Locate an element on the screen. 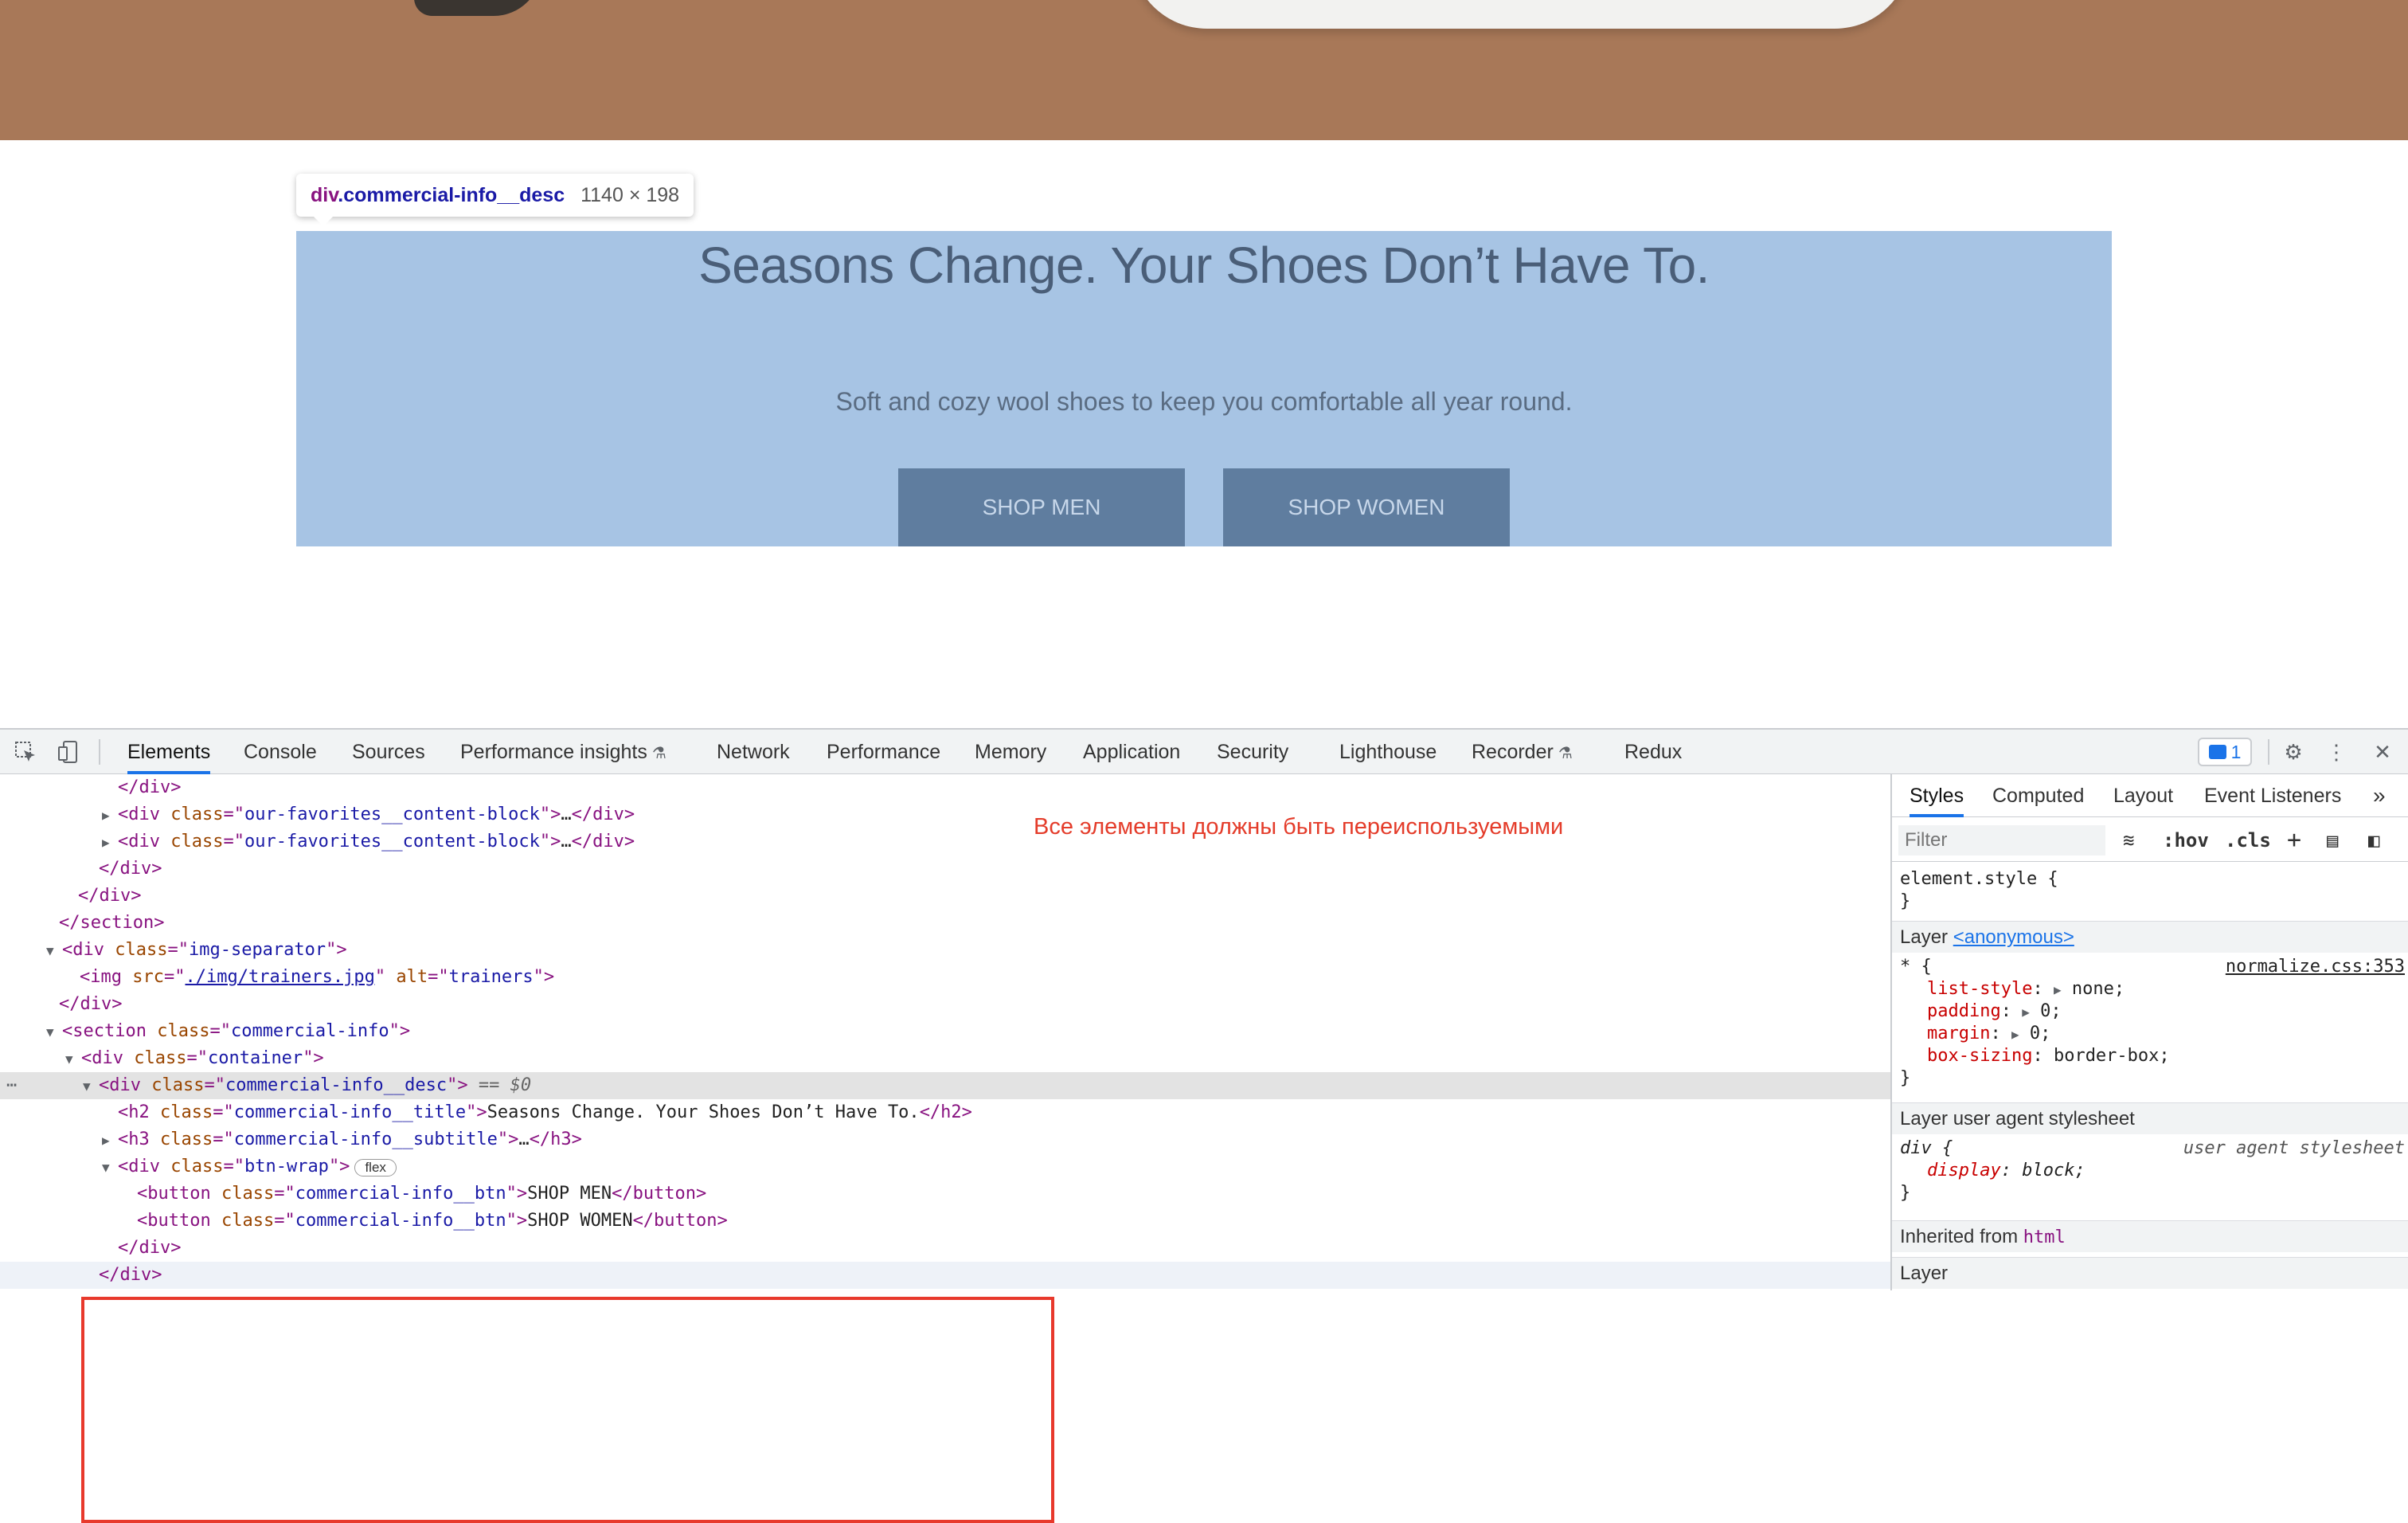 The height and width of the screenshot is (1523, 2408). dom-node: ▼<div class="catalogue"> is located at coordinates (945, 1288).